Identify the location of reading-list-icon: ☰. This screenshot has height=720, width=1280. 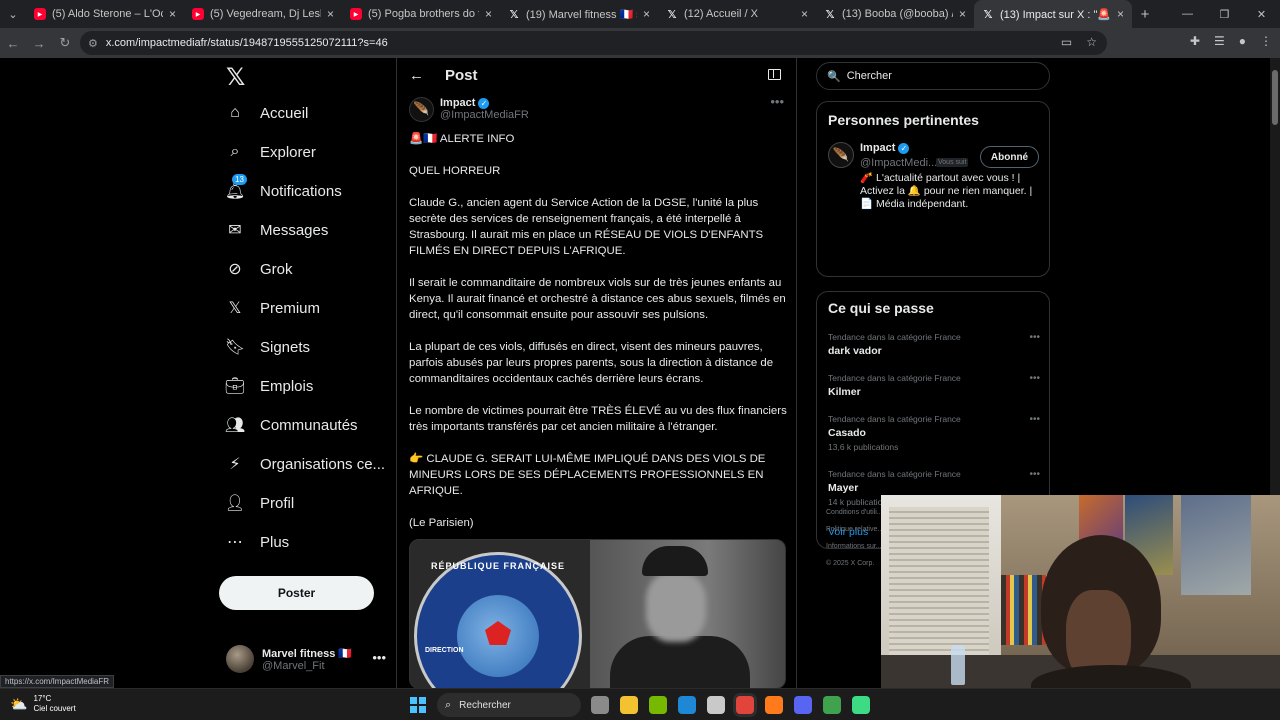
(1219, 41).